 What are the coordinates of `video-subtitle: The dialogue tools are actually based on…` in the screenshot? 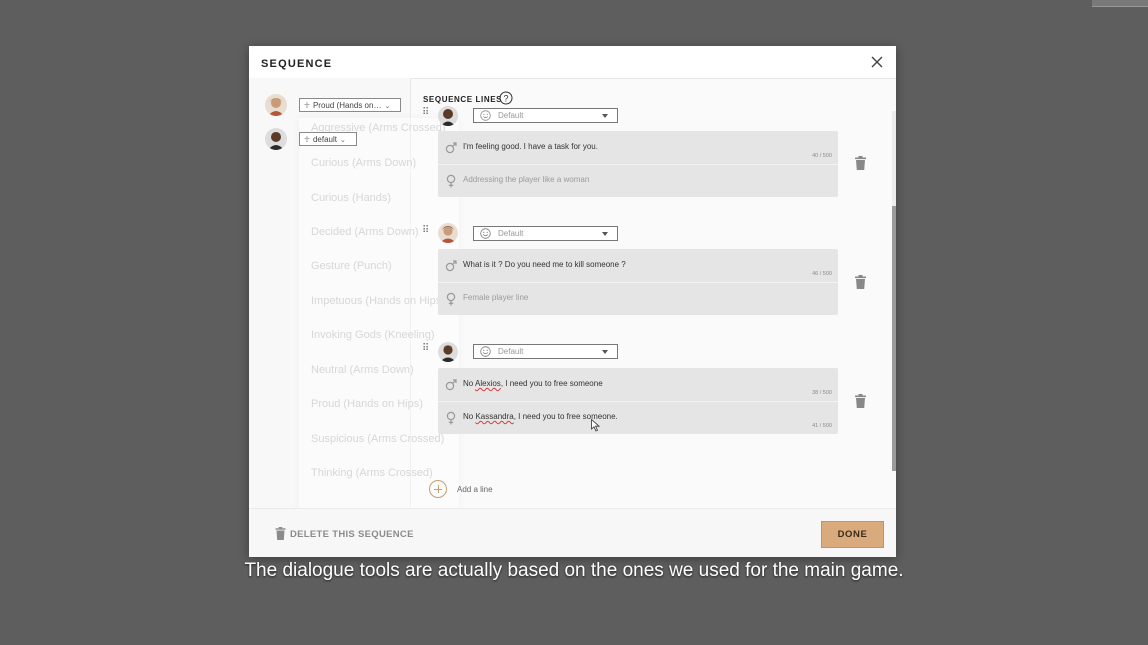 It's located at (574, 570).